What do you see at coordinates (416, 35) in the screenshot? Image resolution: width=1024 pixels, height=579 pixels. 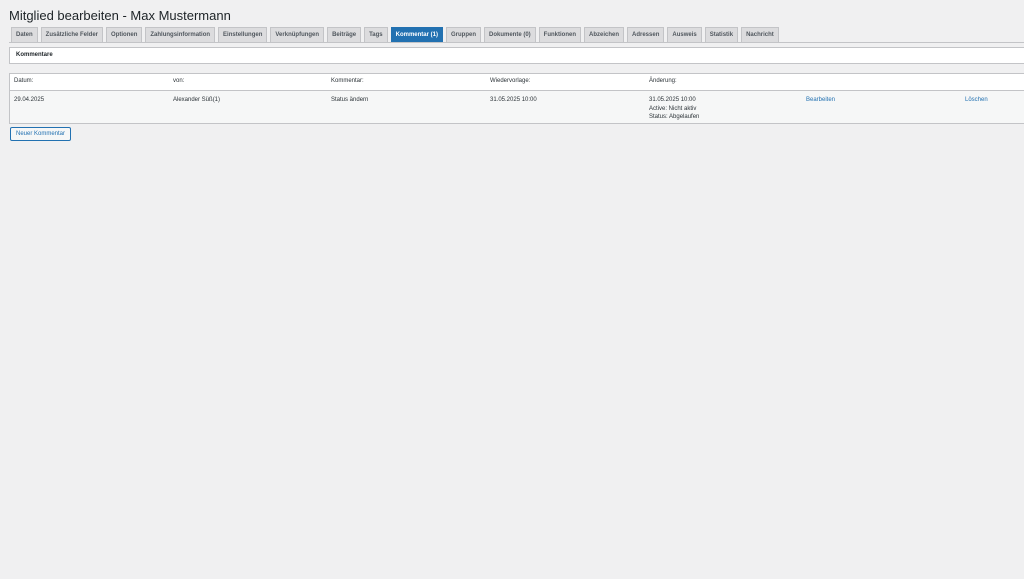 I see `tab-kommentar: Kommentar (1)` at bounding box center [416, 35].